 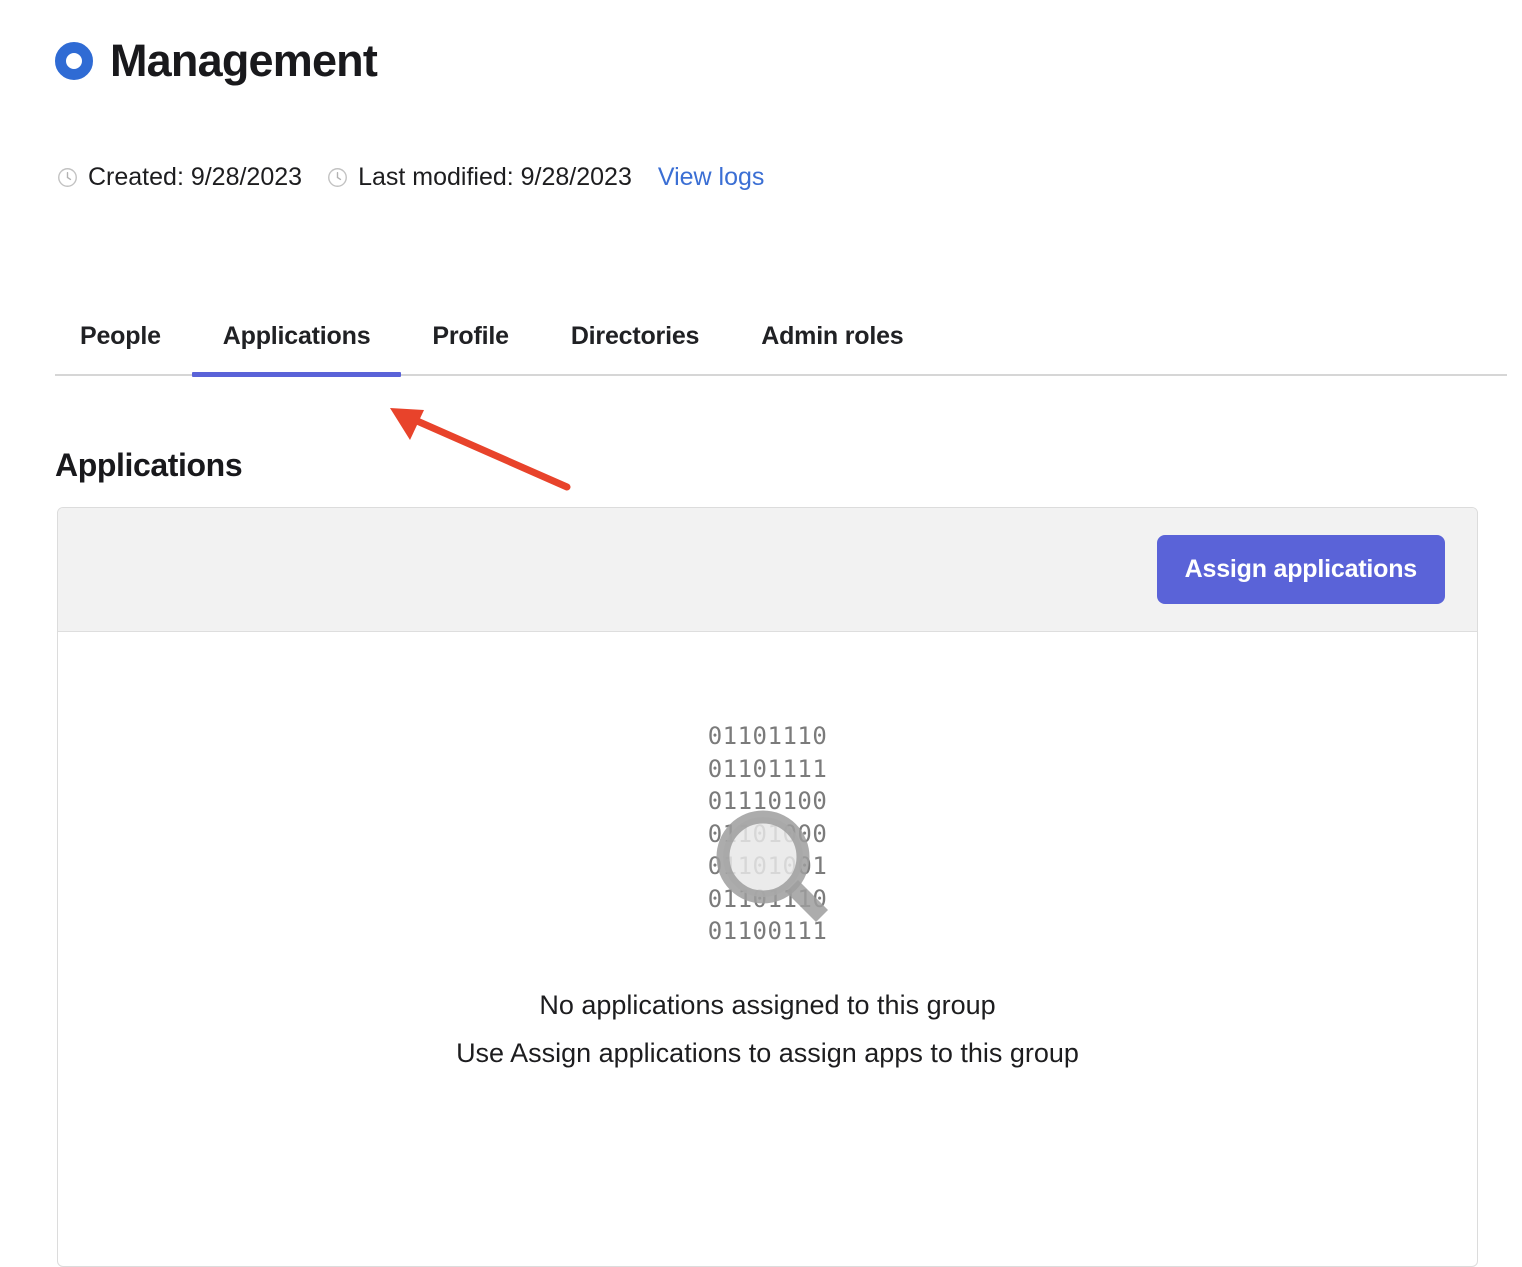 What do you see at coordinates (832, 348) in the screenshot?
I see `tab-admin-roles: Admin roles` at bounding box center [832, 348].